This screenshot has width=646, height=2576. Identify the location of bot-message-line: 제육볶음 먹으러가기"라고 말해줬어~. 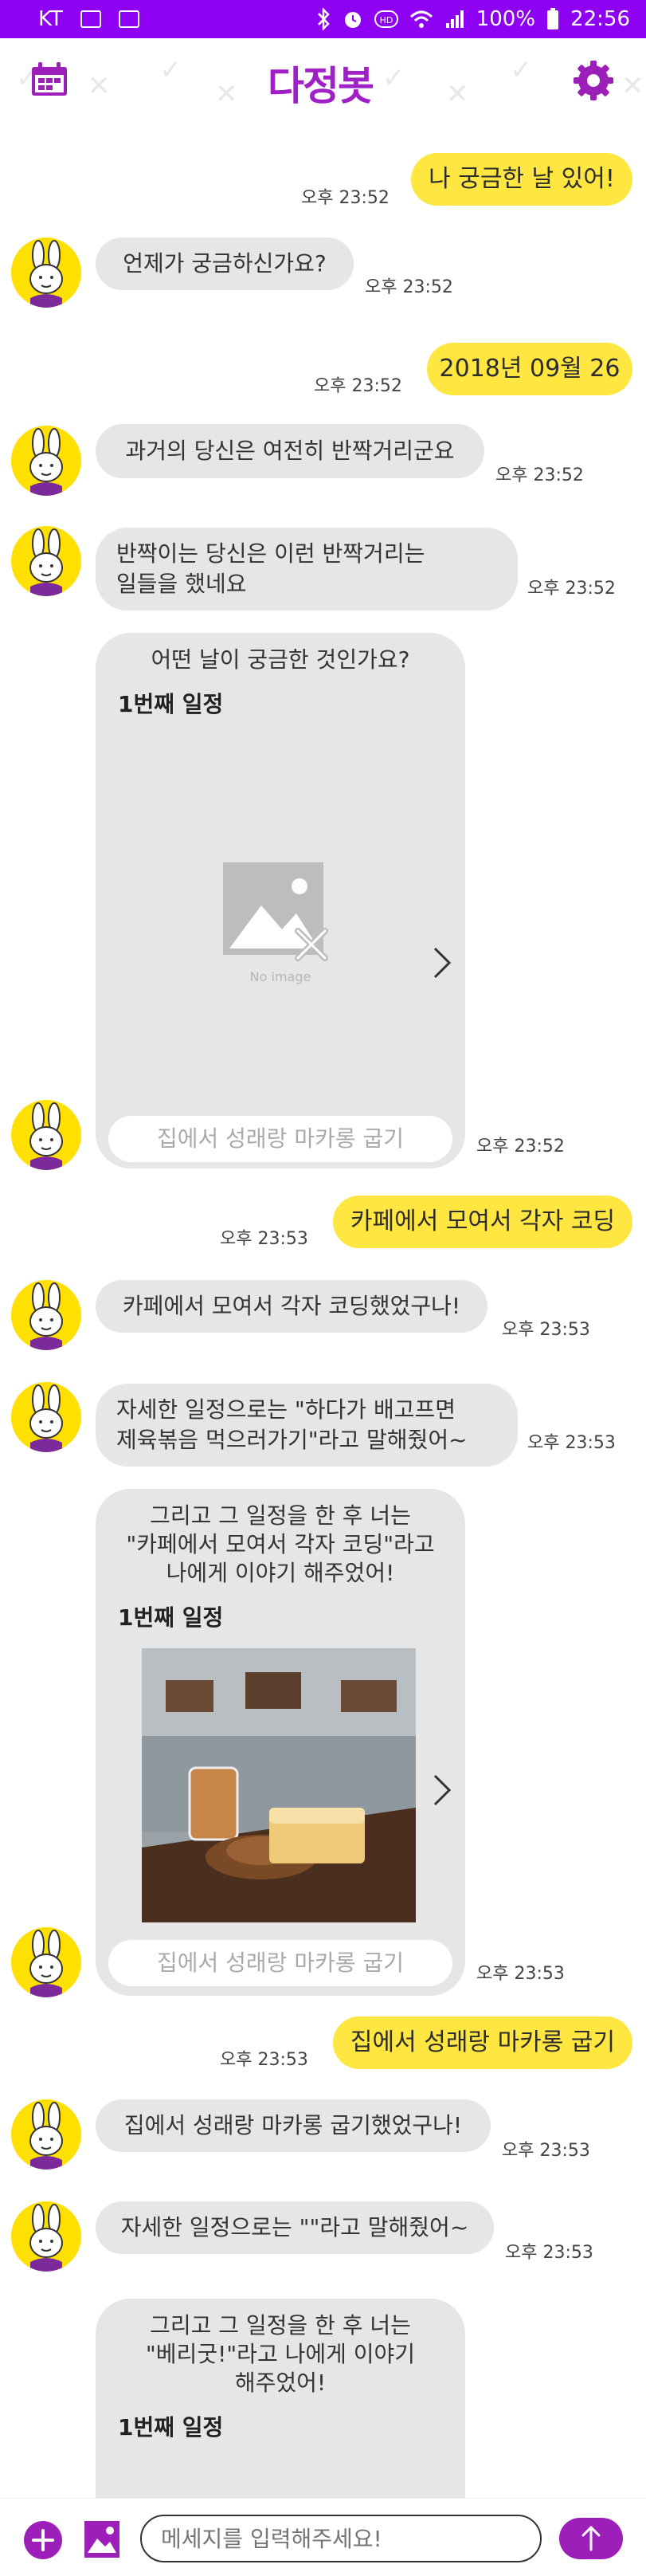
(292, 1440).